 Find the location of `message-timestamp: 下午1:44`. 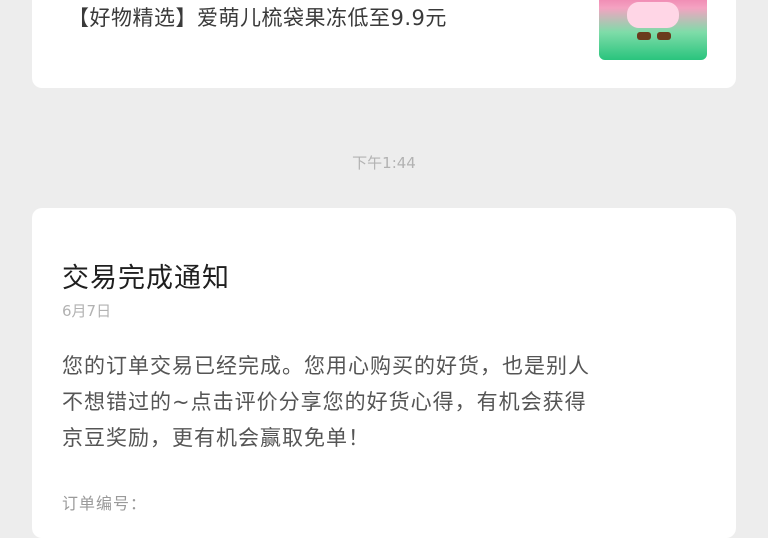

message-timestamp: 下午1:44 is located at coordinates (384, 163).